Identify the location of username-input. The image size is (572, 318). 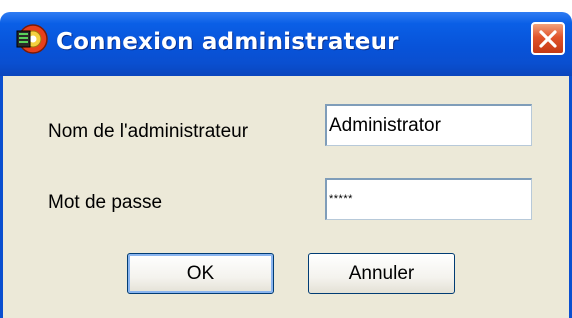
(428, 125).